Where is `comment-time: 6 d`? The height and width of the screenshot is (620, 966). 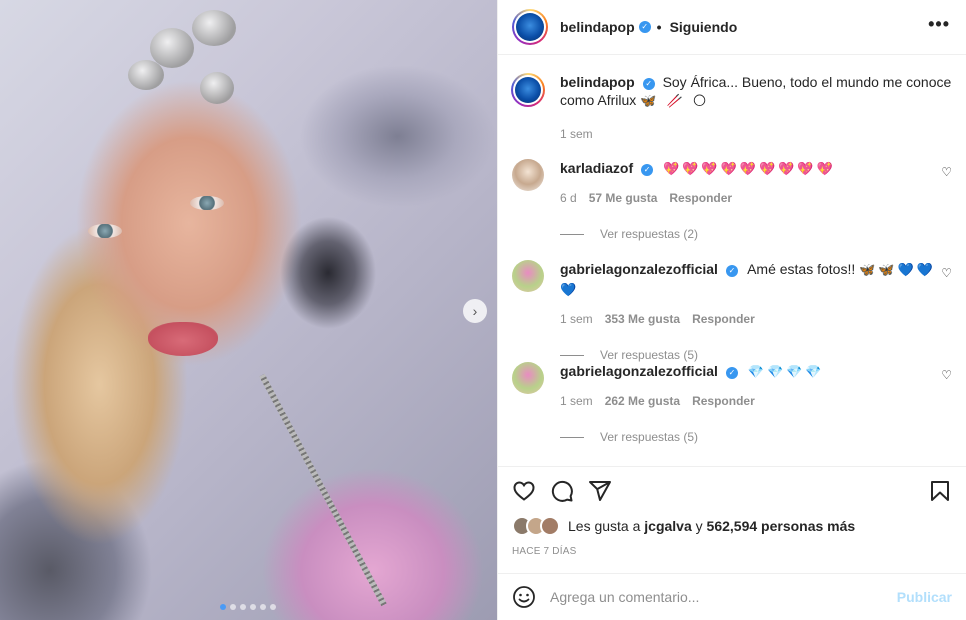 comment-time: 6 d is located at coordinates (568, 198).